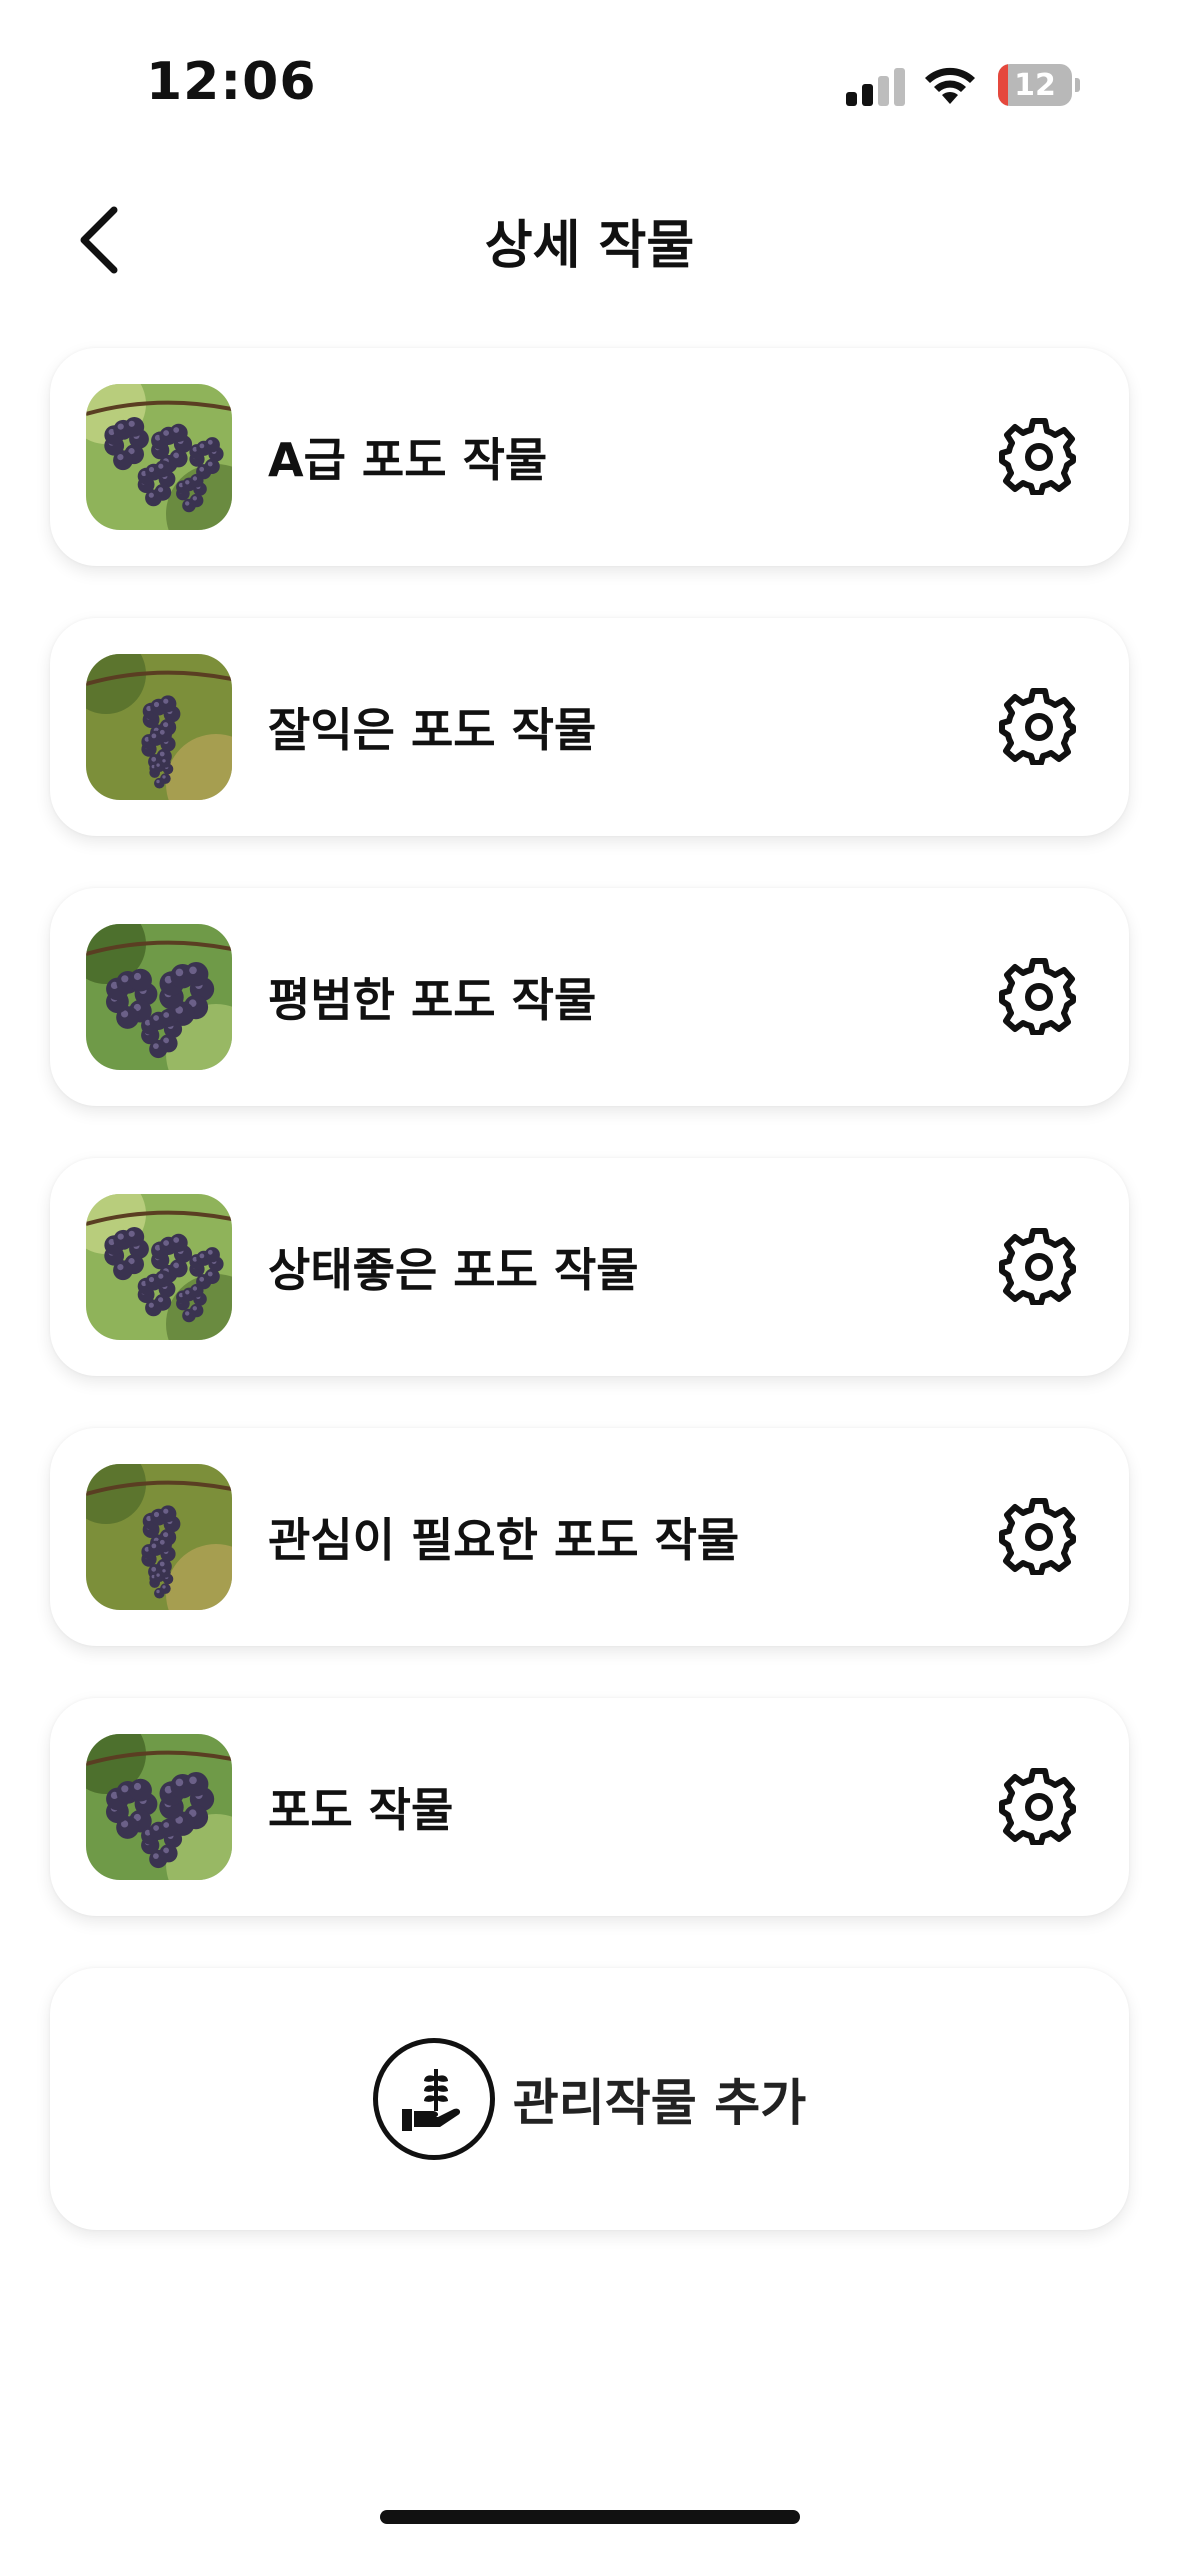 The image size is (1179, 2556). I want to click on plant-in-hand-icon, so click(433, 2099).